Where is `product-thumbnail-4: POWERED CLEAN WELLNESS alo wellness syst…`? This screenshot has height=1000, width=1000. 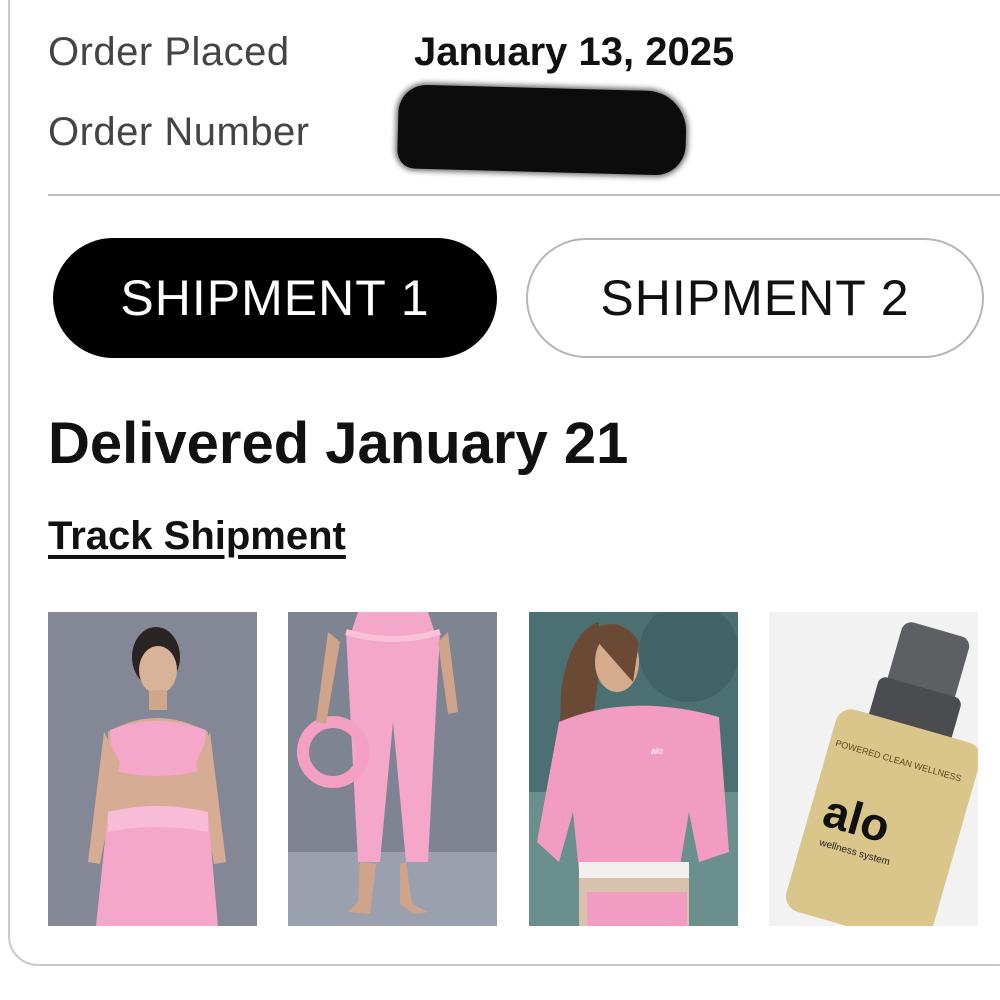 product-thumbnail-4: POWERED CLEAN WELLNESS alo wellness syst… is located at coordinates (873, 769).